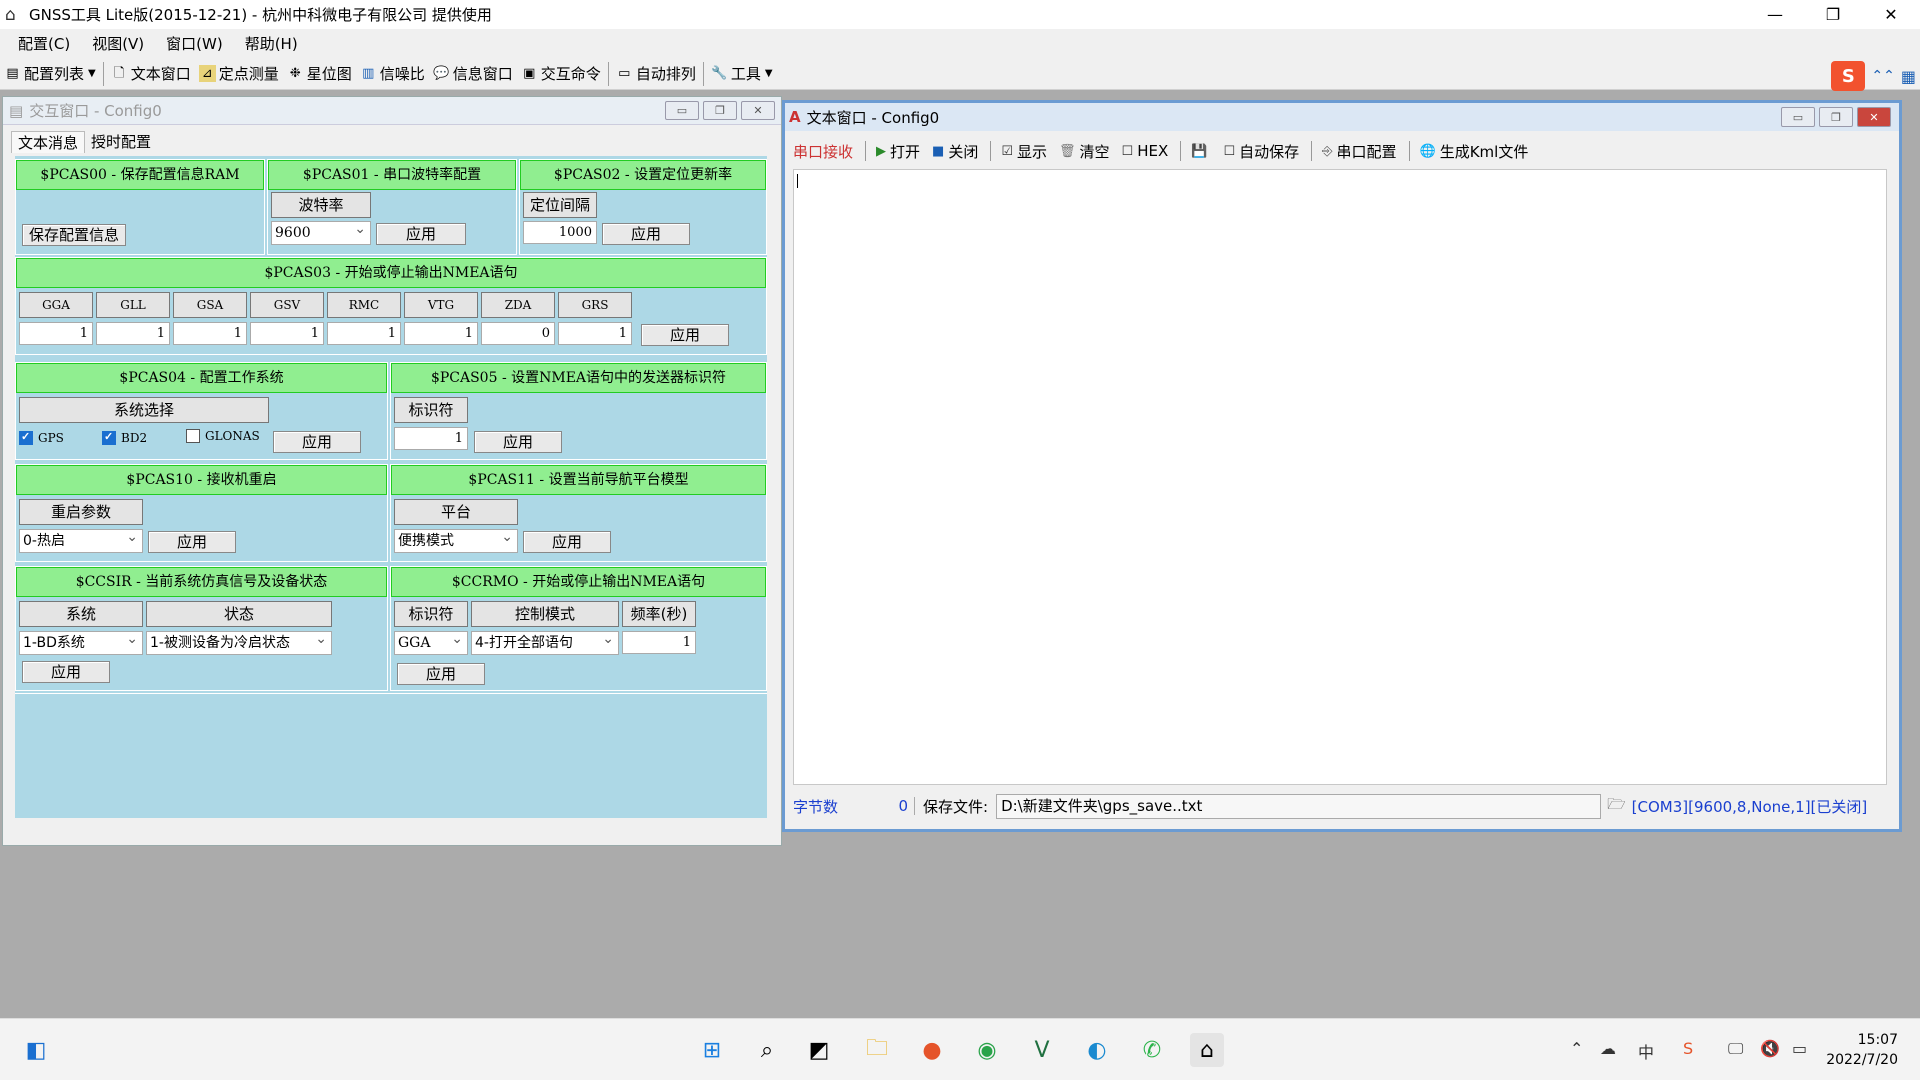 The image size is (1920, 1080). What do you see at coordinates (41, 437) in the screenshot?
I see `gps-checkbox: GPS` at bounding box center [41, 437].